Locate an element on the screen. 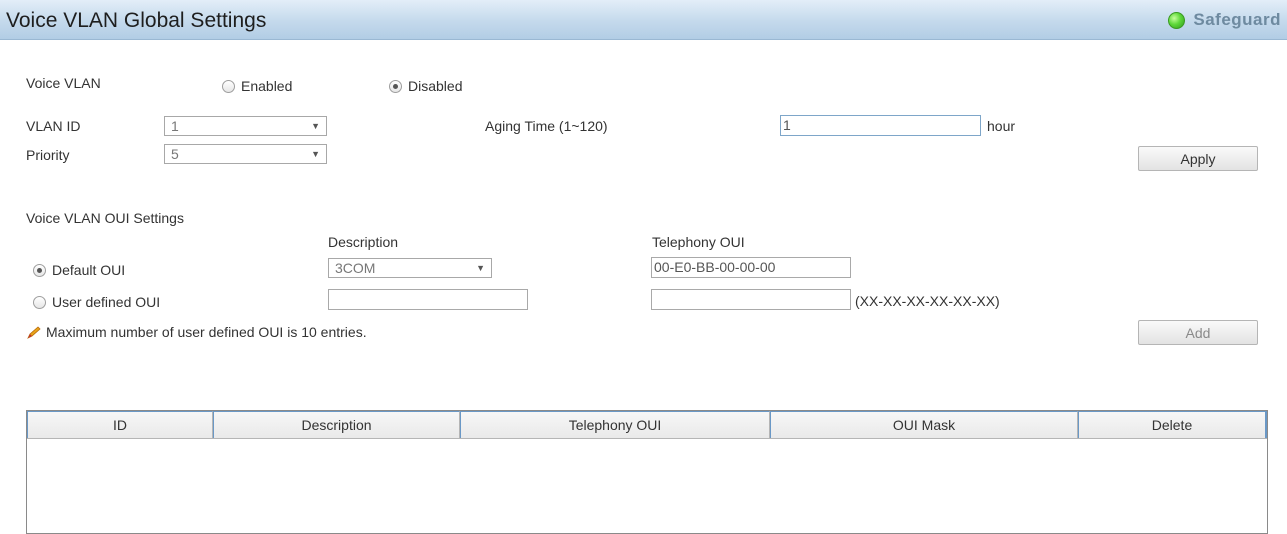 The height and width of the screenshot is (534, 1287). user-defined-oui-label: User defined OUI is located at coordinates (106, 302).